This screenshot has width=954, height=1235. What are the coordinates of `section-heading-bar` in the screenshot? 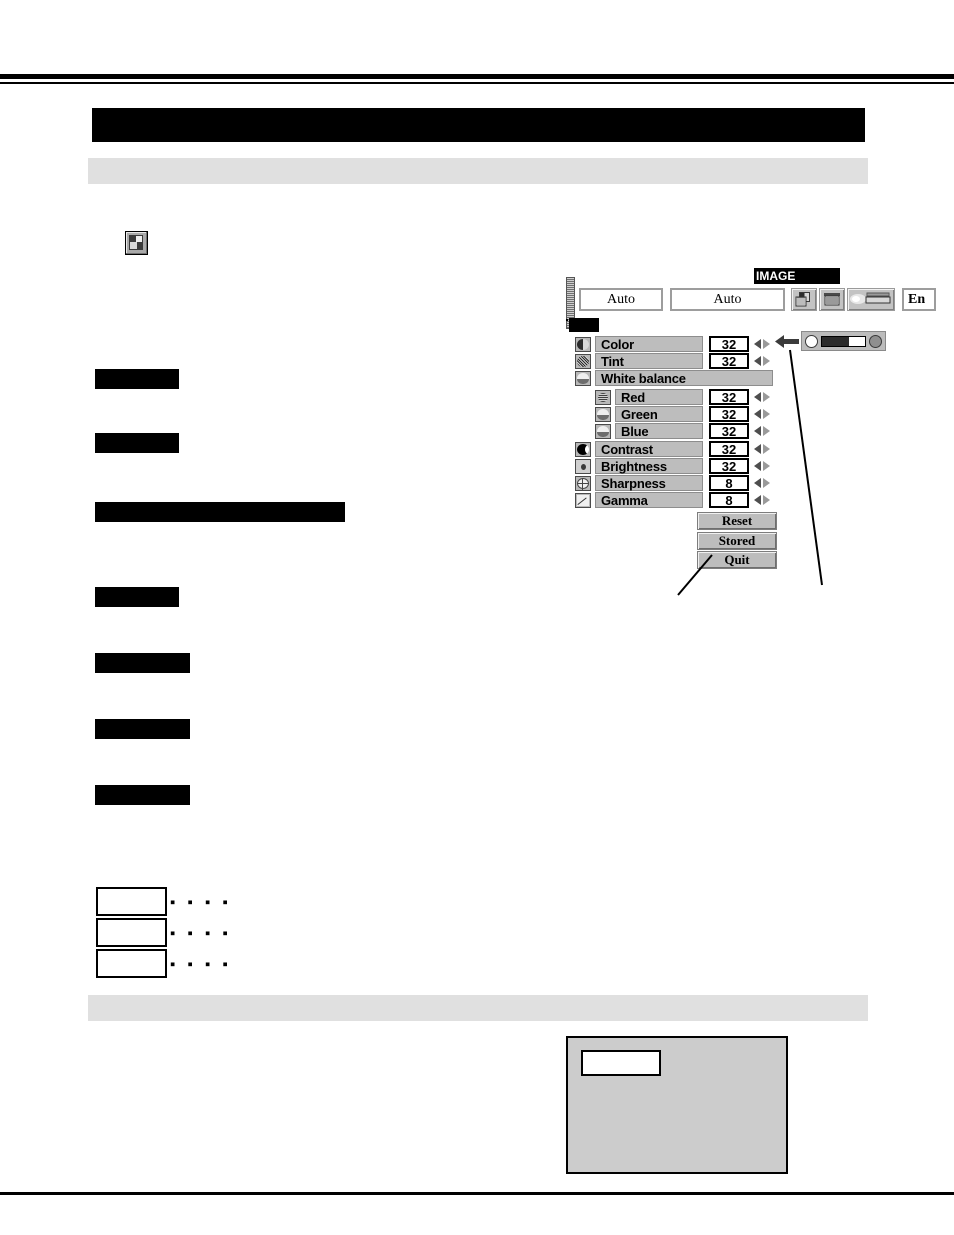 It's located at (478, 171).